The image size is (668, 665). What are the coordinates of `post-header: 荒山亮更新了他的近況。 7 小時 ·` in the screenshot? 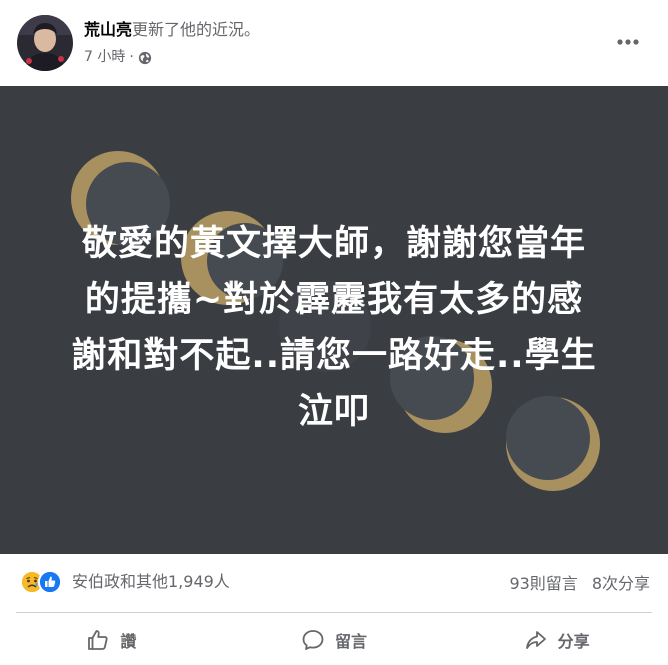 It's located at (334, 43).